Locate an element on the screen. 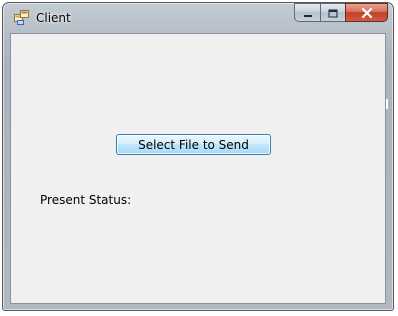  maximize-icon is located at coordinates (333, 12).